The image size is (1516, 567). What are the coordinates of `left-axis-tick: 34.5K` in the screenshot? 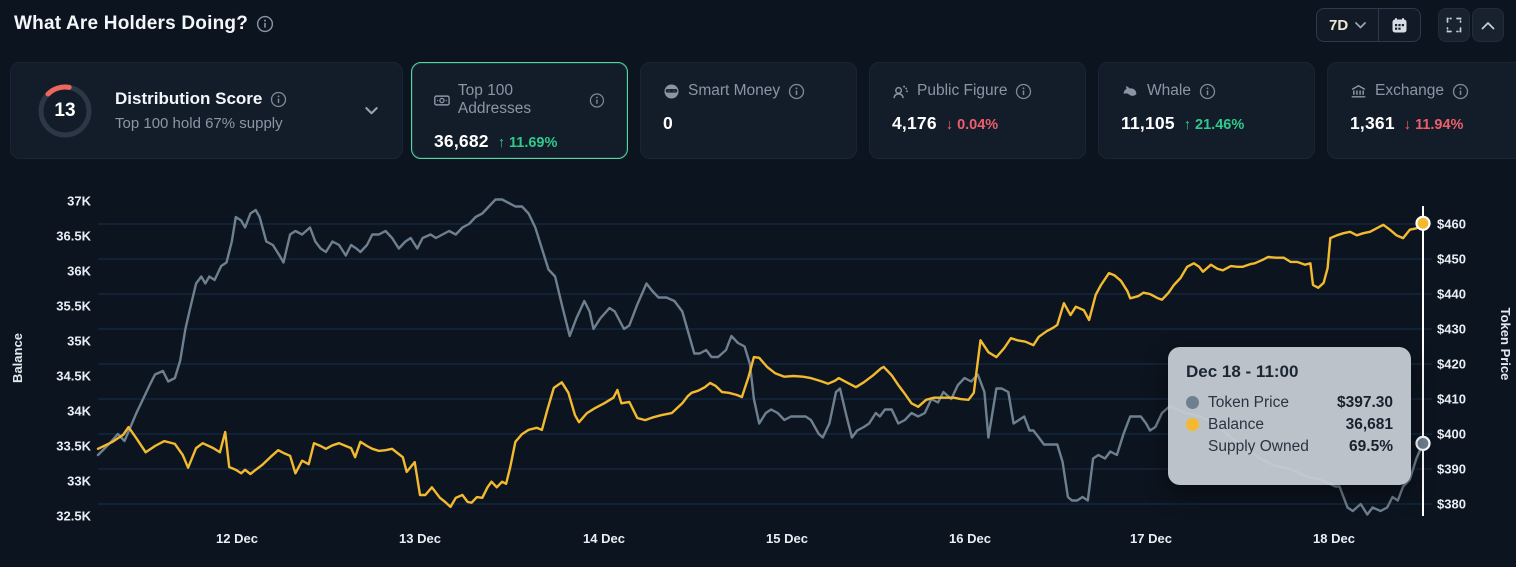 It's located at (73, 376).